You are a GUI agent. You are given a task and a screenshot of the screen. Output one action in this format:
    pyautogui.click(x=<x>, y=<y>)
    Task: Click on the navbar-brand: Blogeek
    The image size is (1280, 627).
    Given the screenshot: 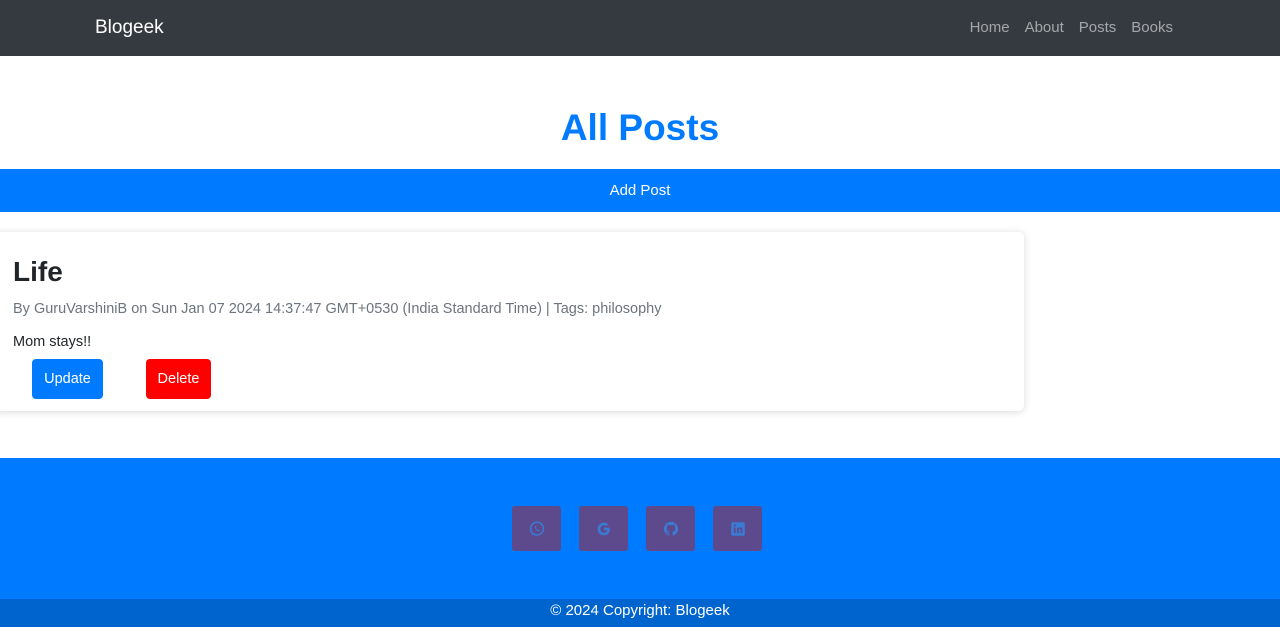 What is the action you would take?
    pyautogui.click(x=129, y=28)
    